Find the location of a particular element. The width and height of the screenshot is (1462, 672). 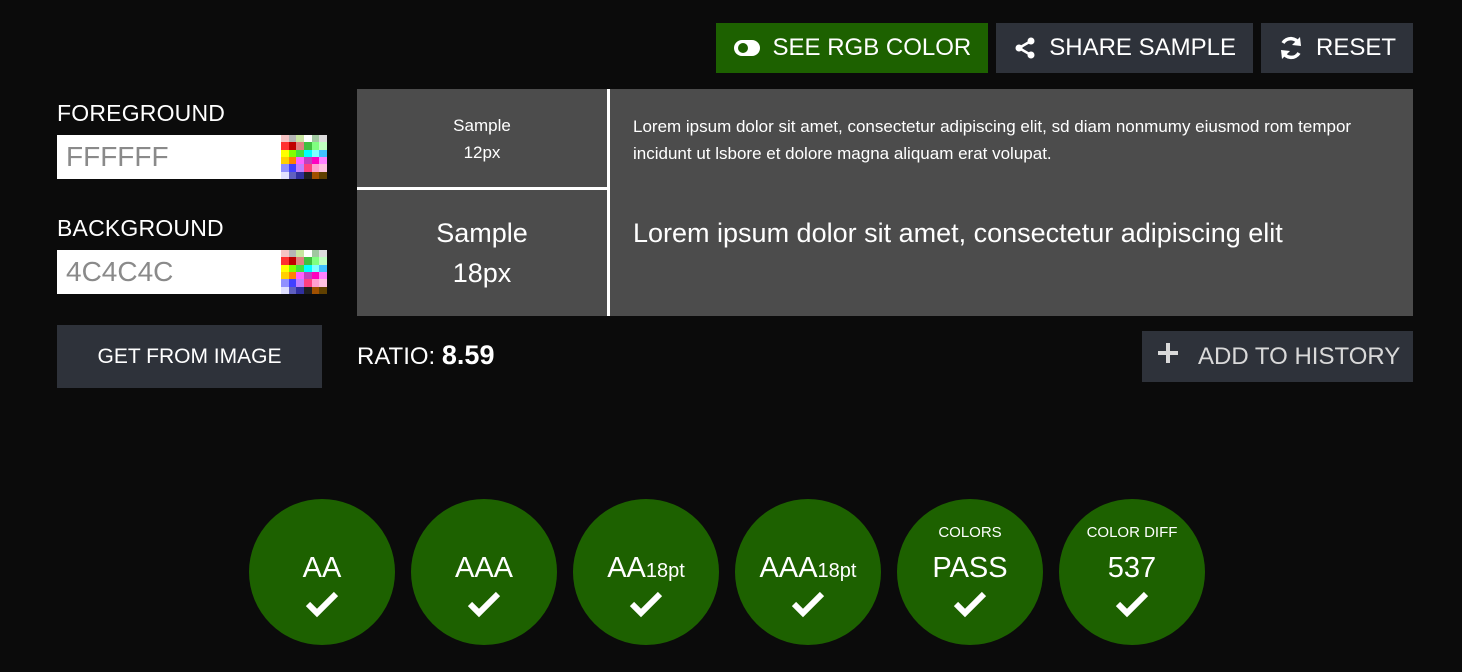

refresh-icon is located at coordinates (1291, 48).